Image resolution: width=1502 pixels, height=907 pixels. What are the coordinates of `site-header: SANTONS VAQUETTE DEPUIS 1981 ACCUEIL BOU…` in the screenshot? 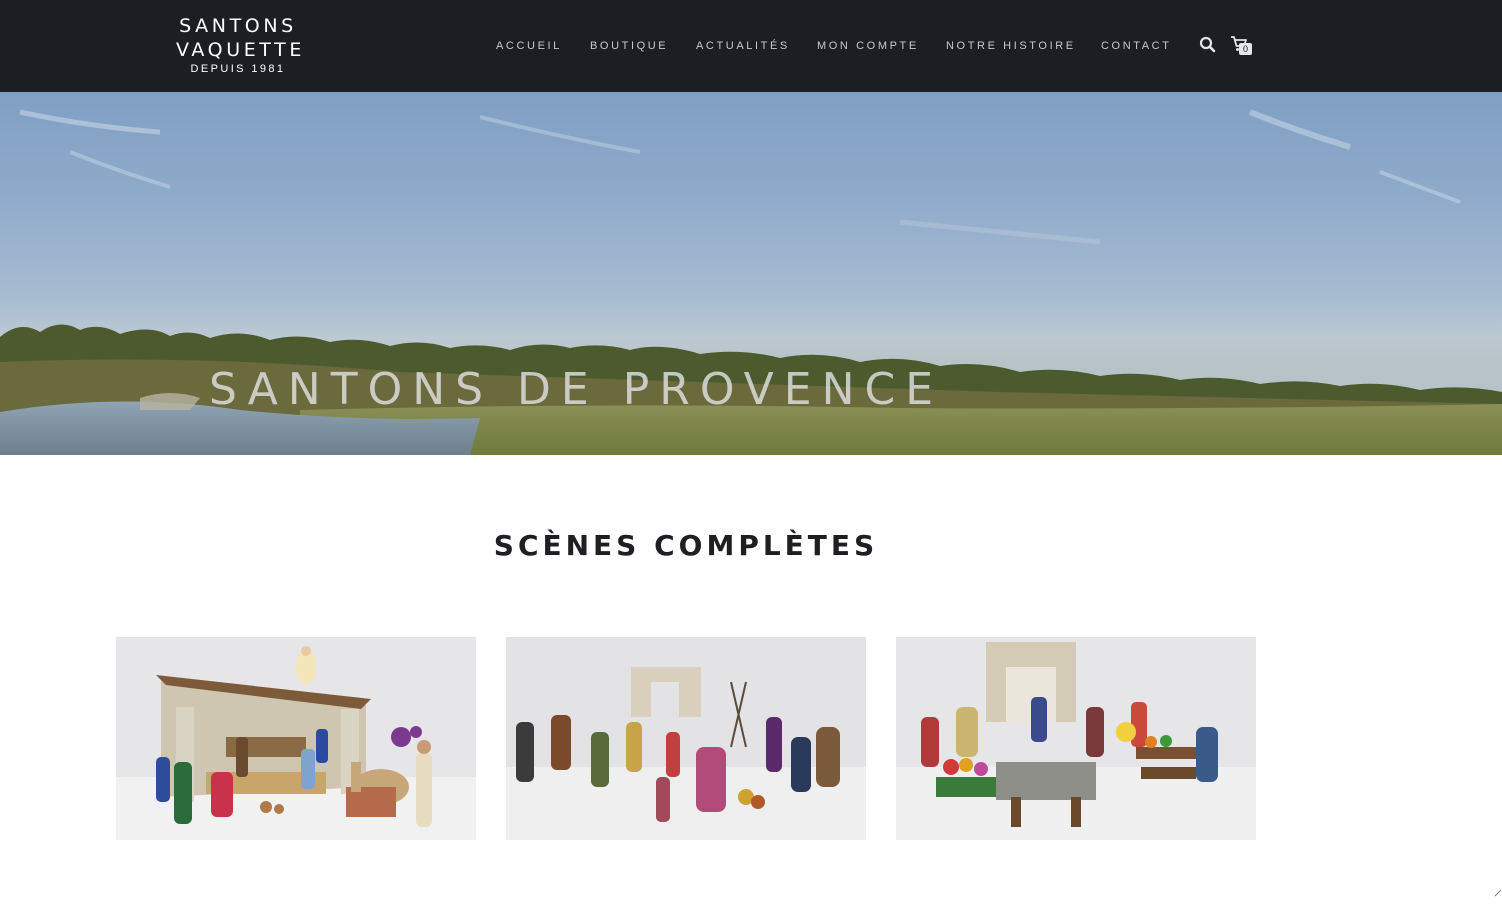 It's located at (751, 46).